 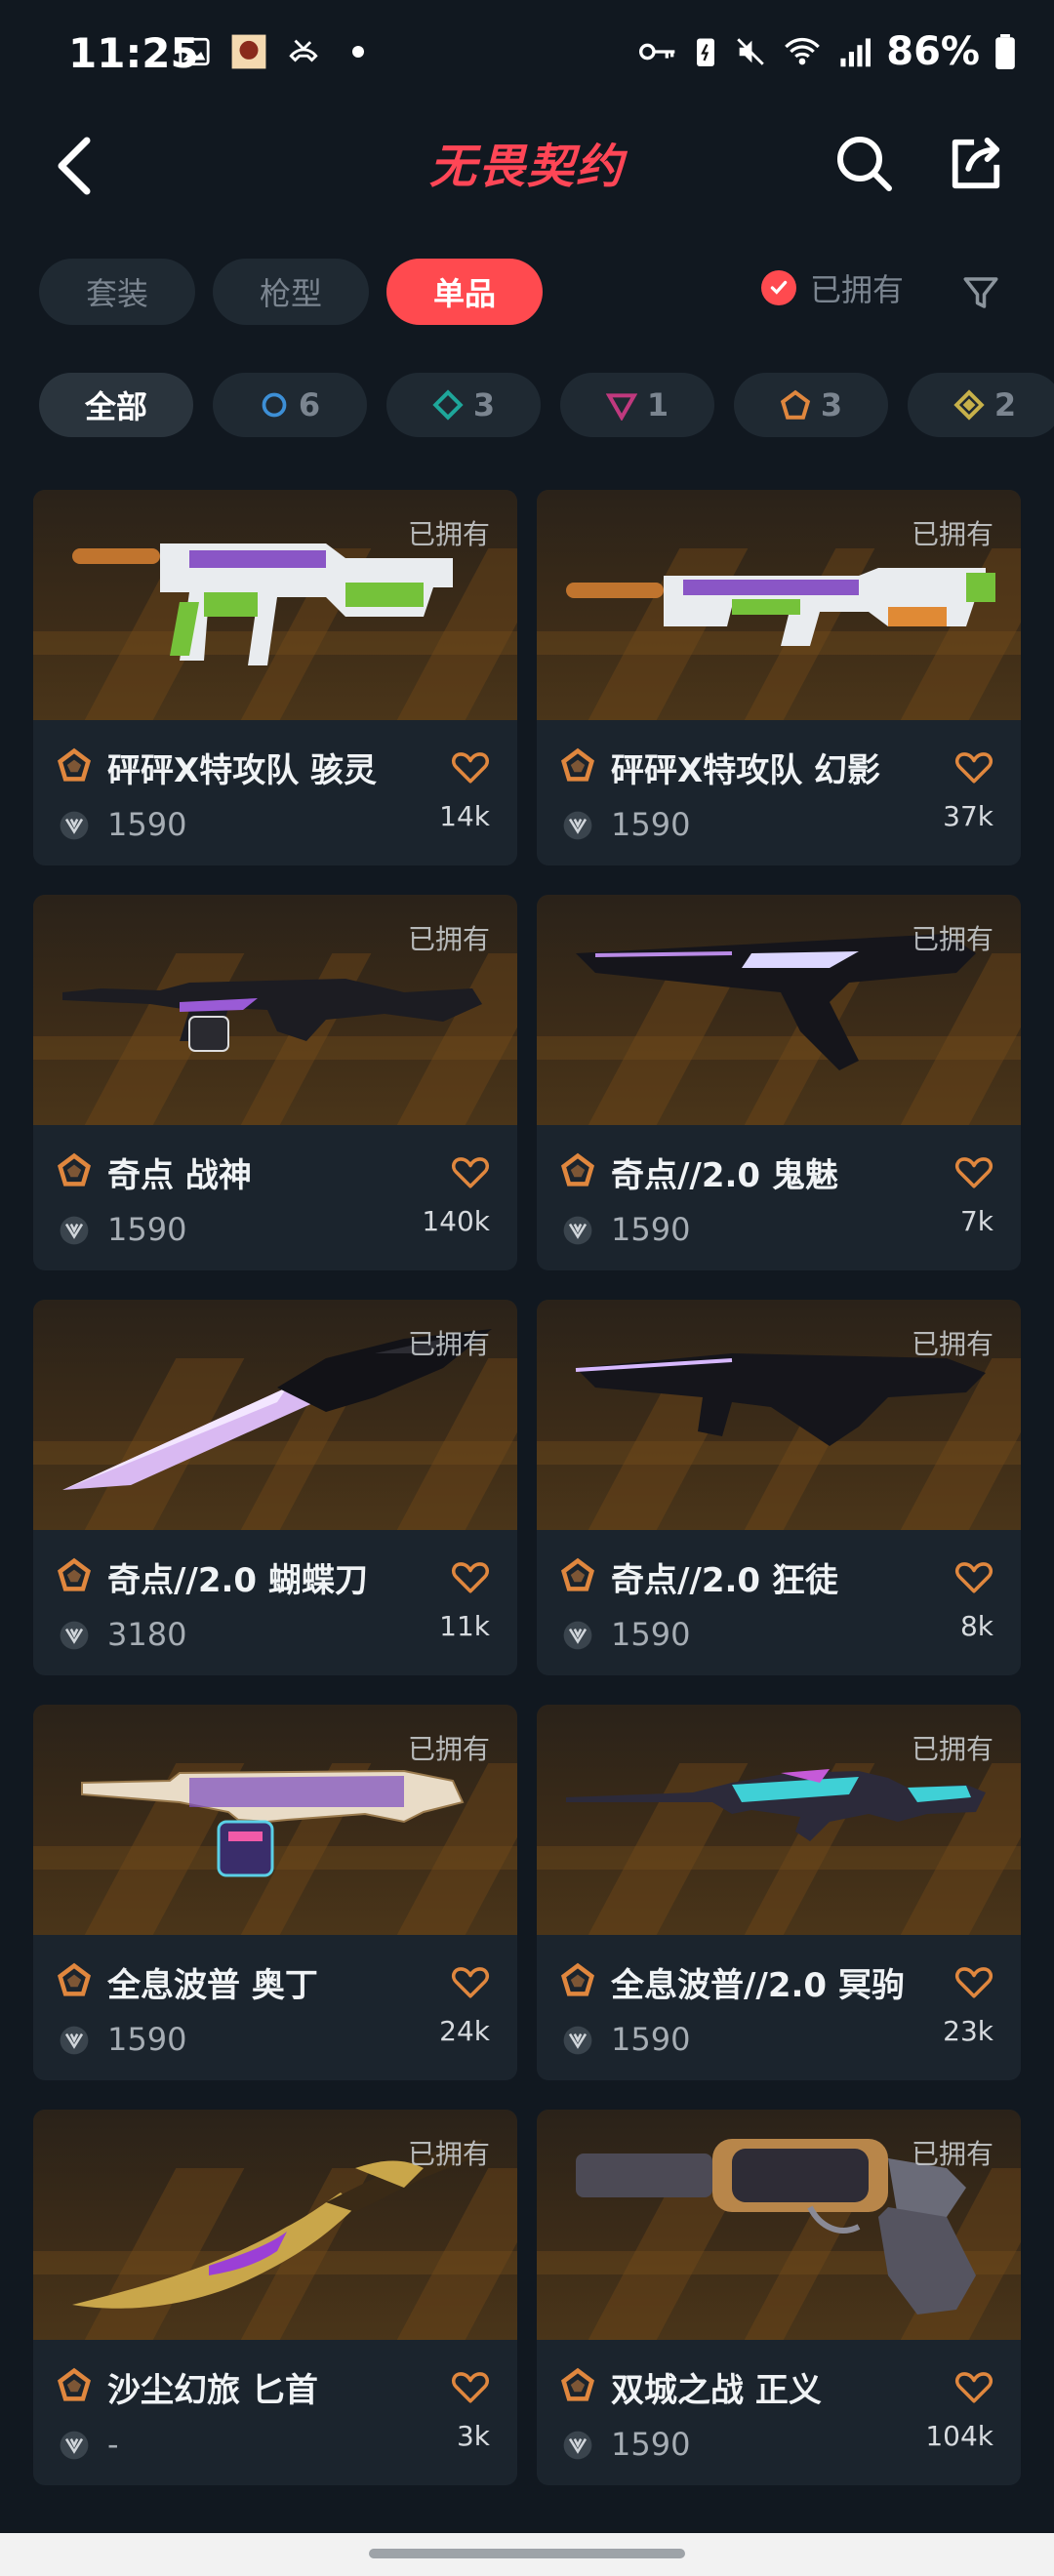 I want to click on home-indicator, so click(x=527, y=2553).